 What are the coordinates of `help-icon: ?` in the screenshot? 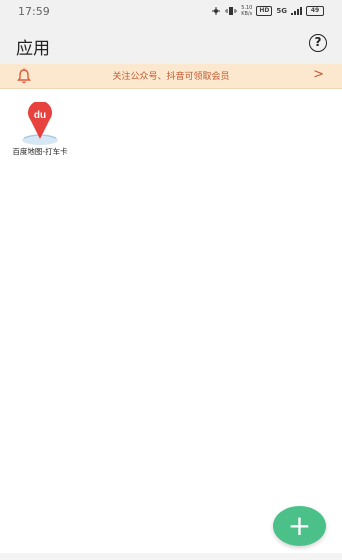 It's located at (318, 43).